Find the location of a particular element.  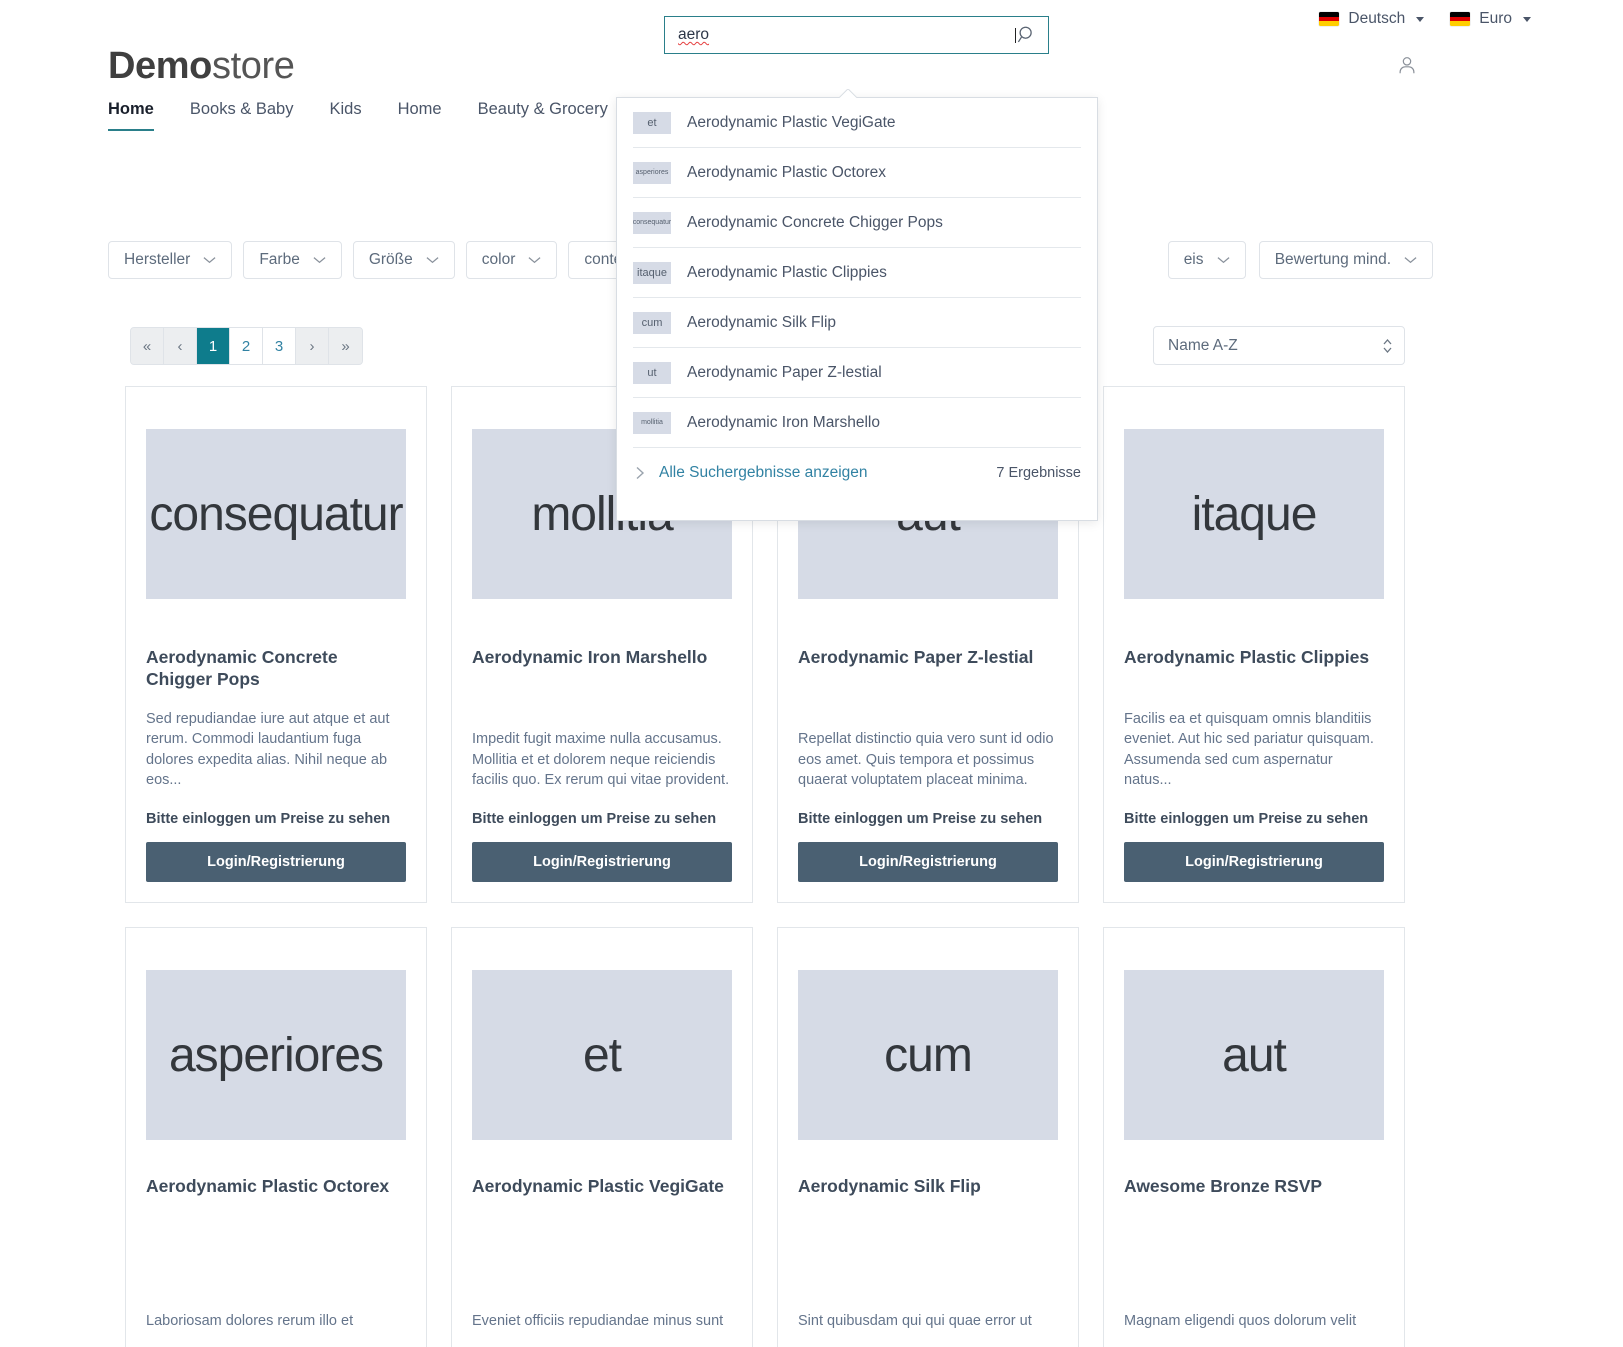

suggestion-item: itaque Aerodynamic Plastic Clippies is located at coordinates (857, 273).